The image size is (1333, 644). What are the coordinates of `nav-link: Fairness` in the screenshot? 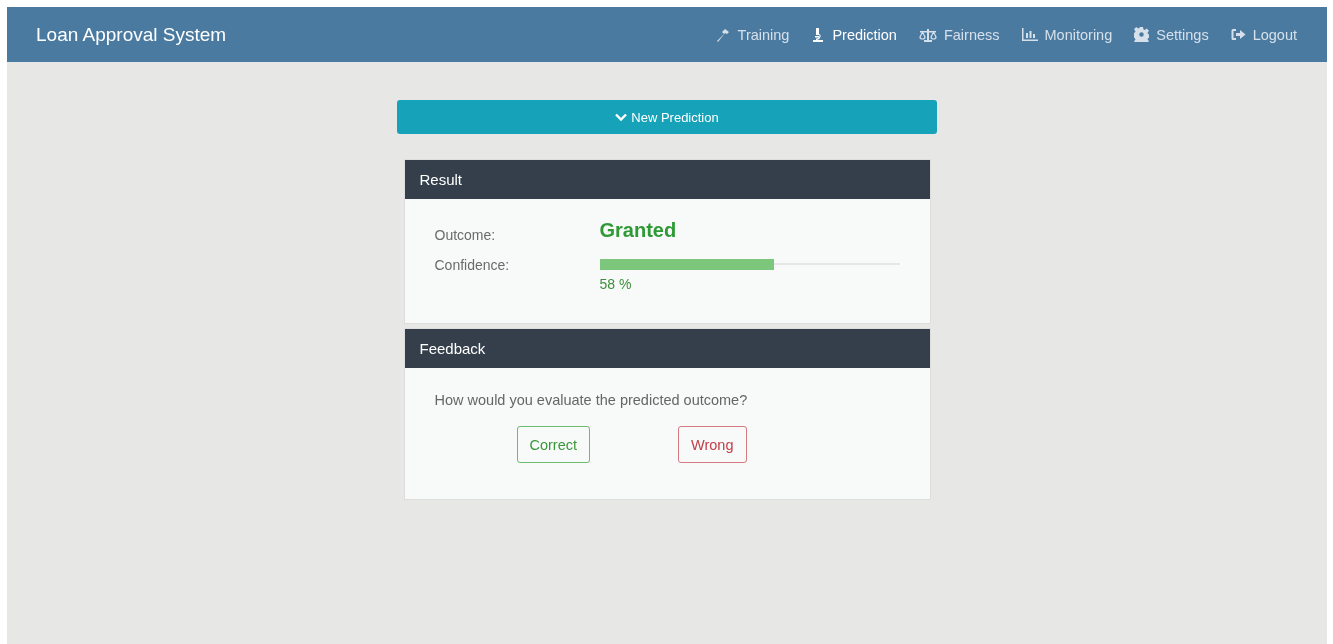 It's located at (959, 34).